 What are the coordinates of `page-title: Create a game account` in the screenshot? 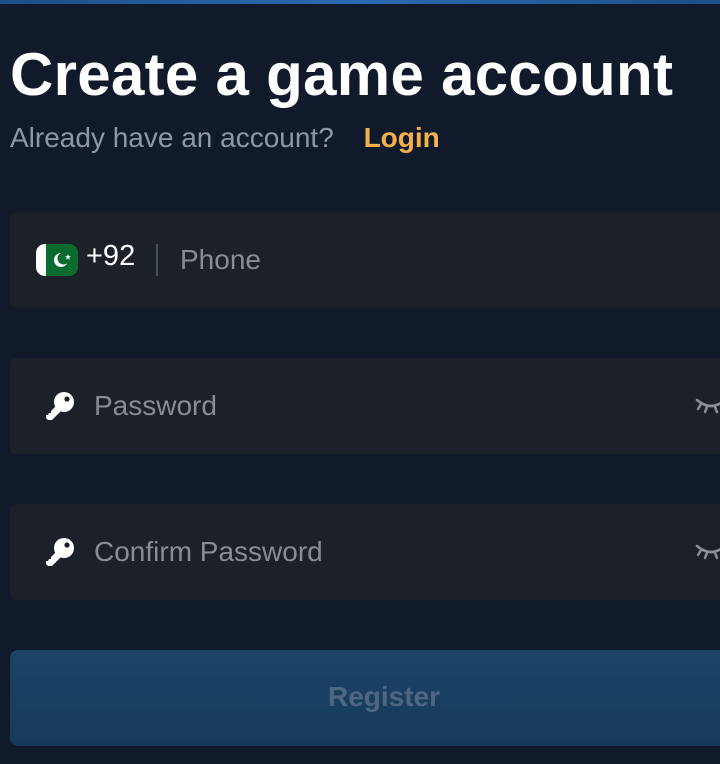 It's located at (342, 74).